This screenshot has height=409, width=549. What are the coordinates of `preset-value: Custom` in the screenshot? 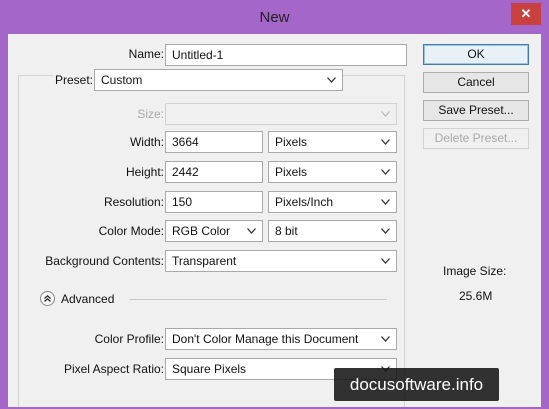 It's located at (122, 80).